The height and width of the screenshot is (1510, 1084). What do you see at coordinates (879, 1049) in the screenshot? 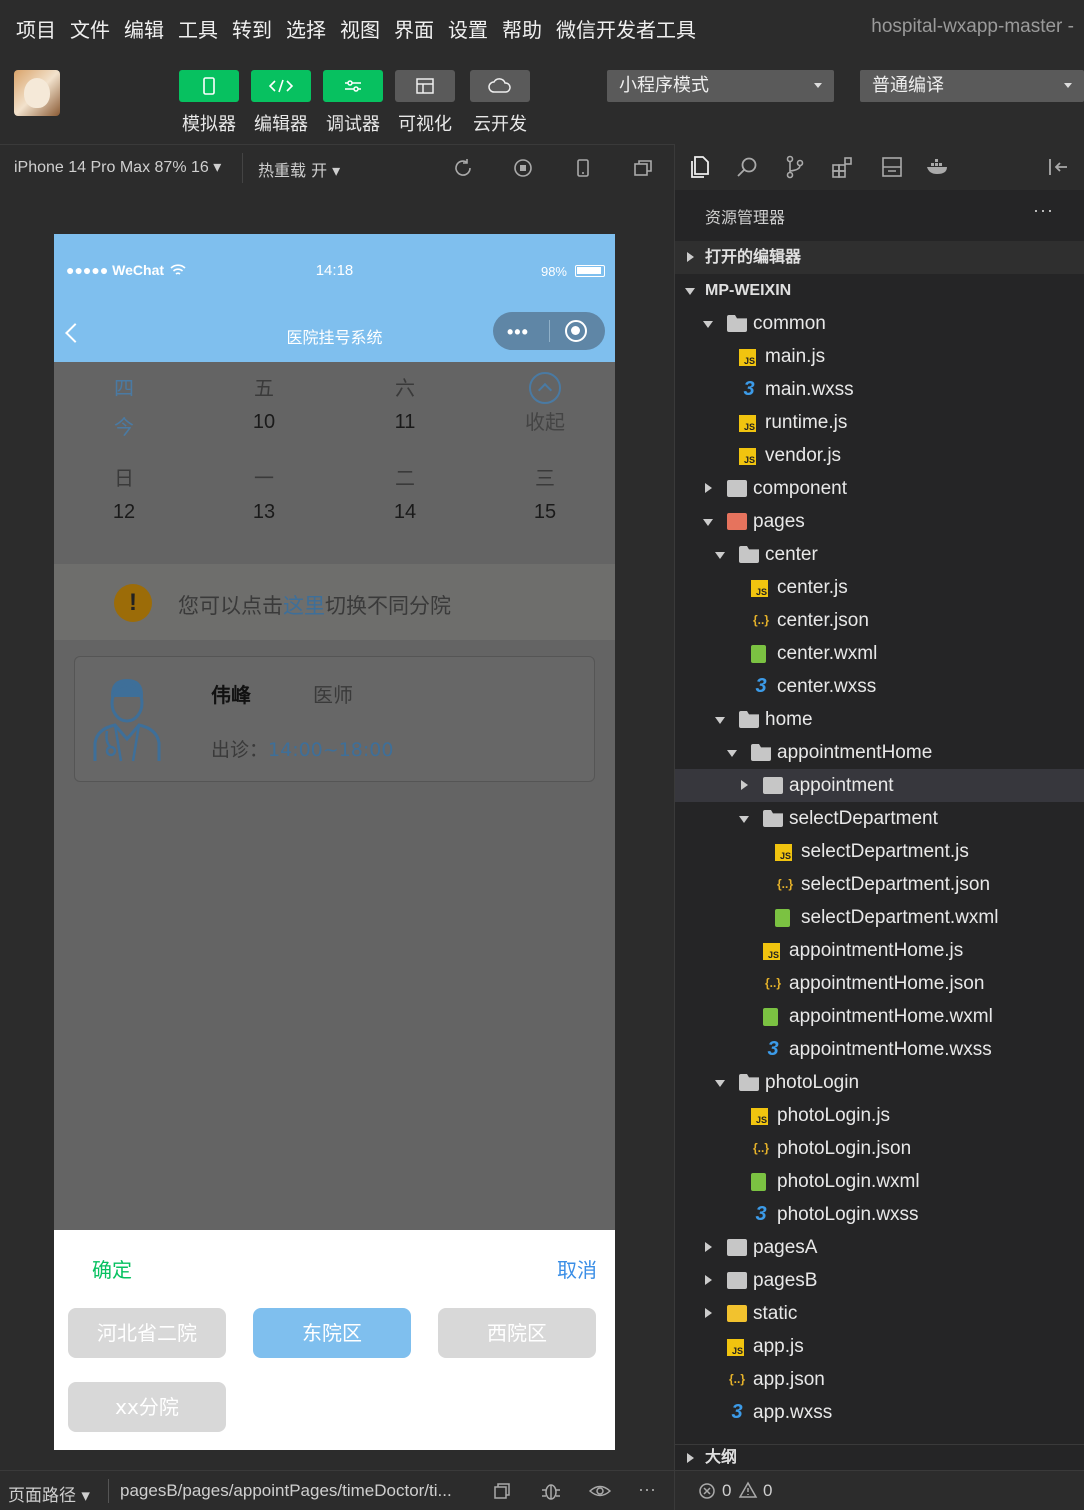
I see `tree-file: 3 appointmentHome.wxss` at bounding box center [879, 1049].